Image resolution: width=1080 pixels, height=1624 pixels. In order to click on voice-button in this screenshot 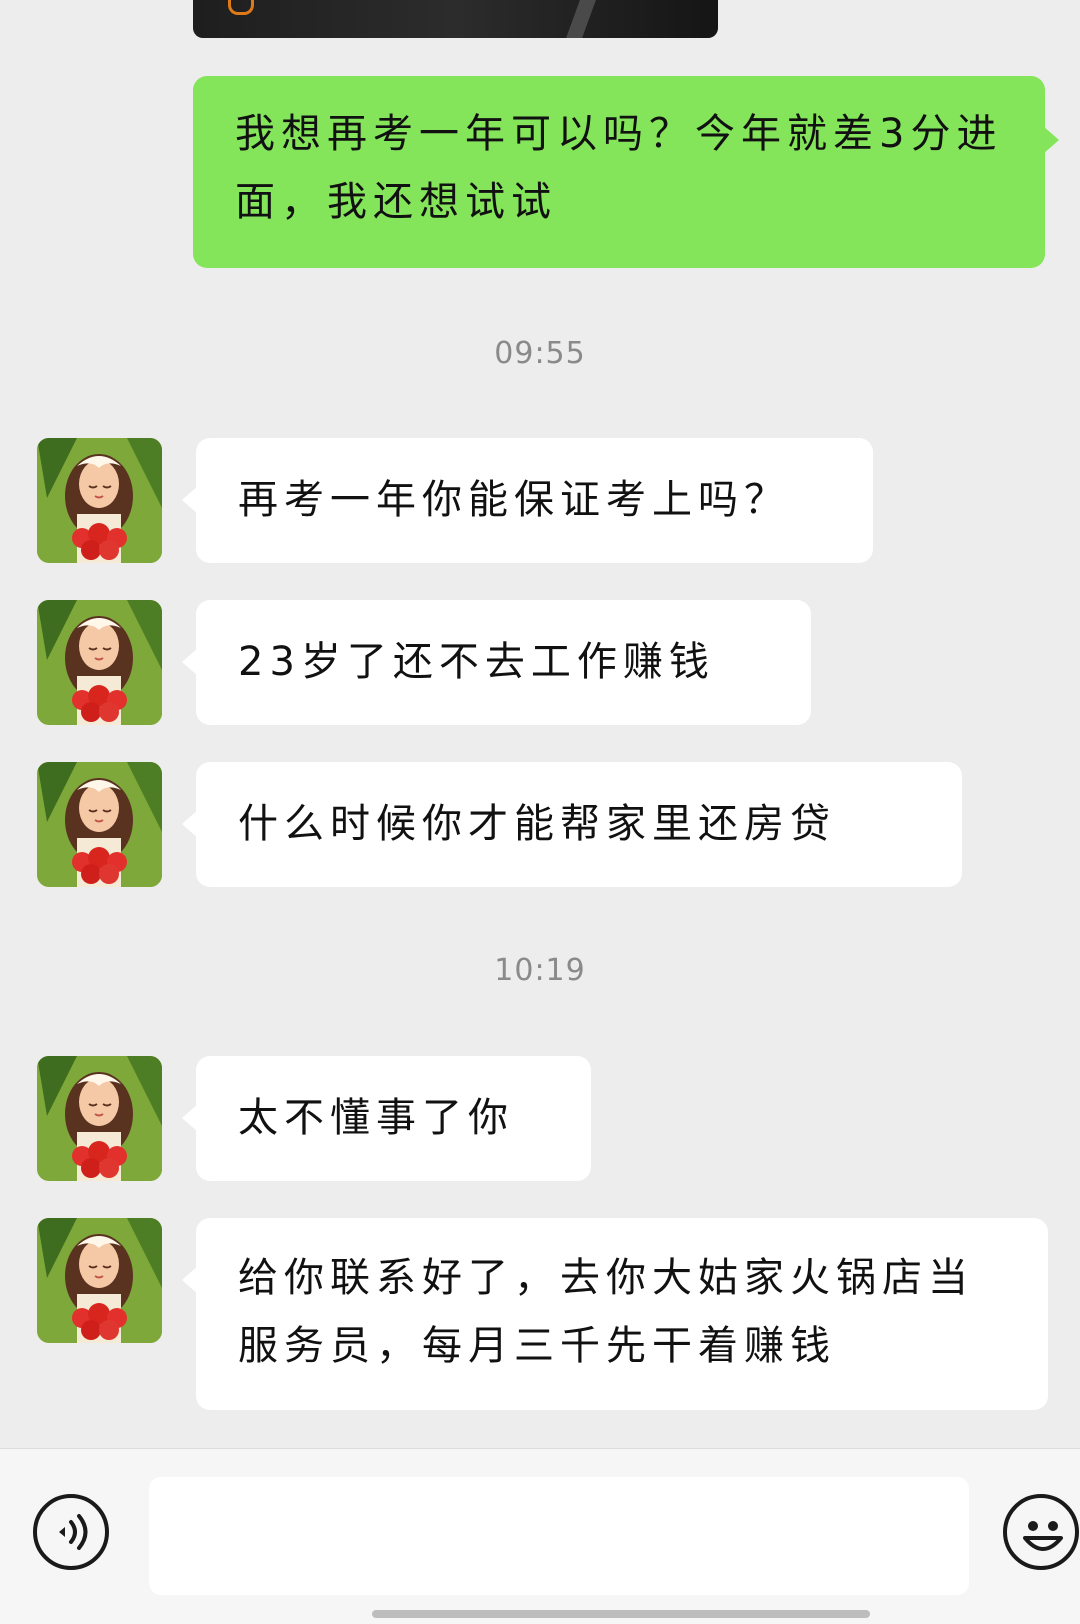, I will do `click(71, 1532)`.